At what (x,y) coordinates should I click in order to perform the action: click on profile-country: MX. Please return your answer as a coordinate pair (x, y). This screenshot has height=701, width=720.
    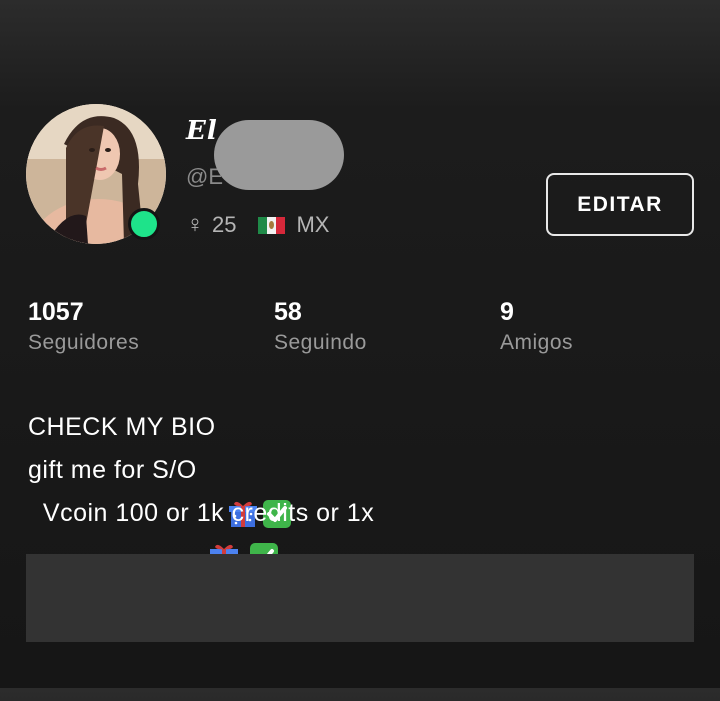
    Looking at the image, I should click on (313, 224).